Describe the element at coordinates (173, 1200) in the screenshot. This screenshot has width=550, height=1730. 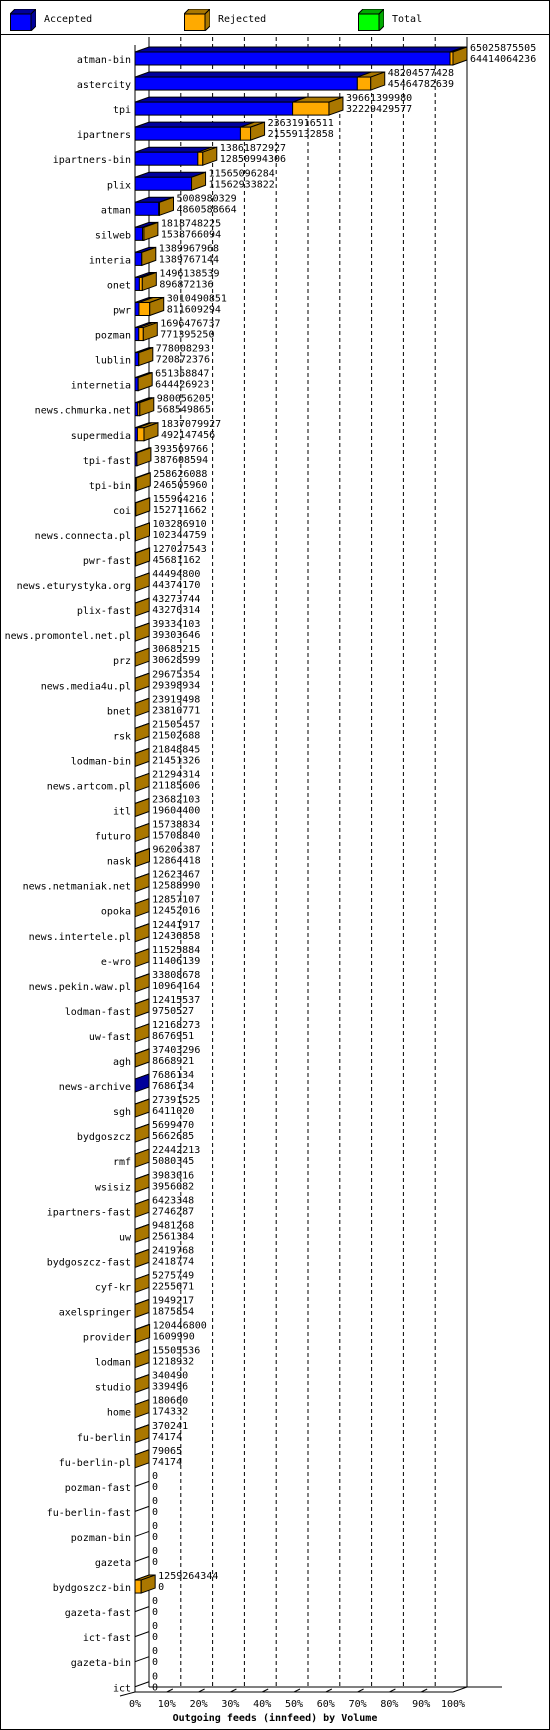
I see `value-label-total: 6423348` at that location.